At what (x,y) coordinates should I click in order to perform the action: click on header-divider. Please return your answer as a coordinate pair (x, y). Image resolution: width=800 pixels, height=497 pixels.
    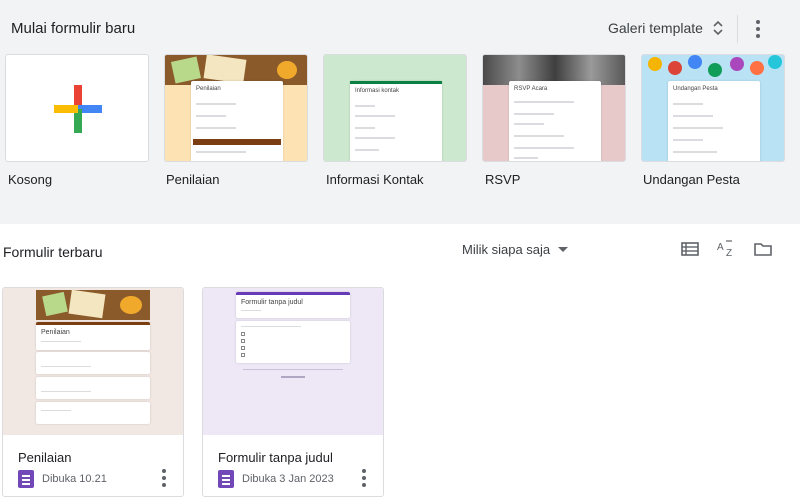
    Looking at the image, I should click on (737, 29).